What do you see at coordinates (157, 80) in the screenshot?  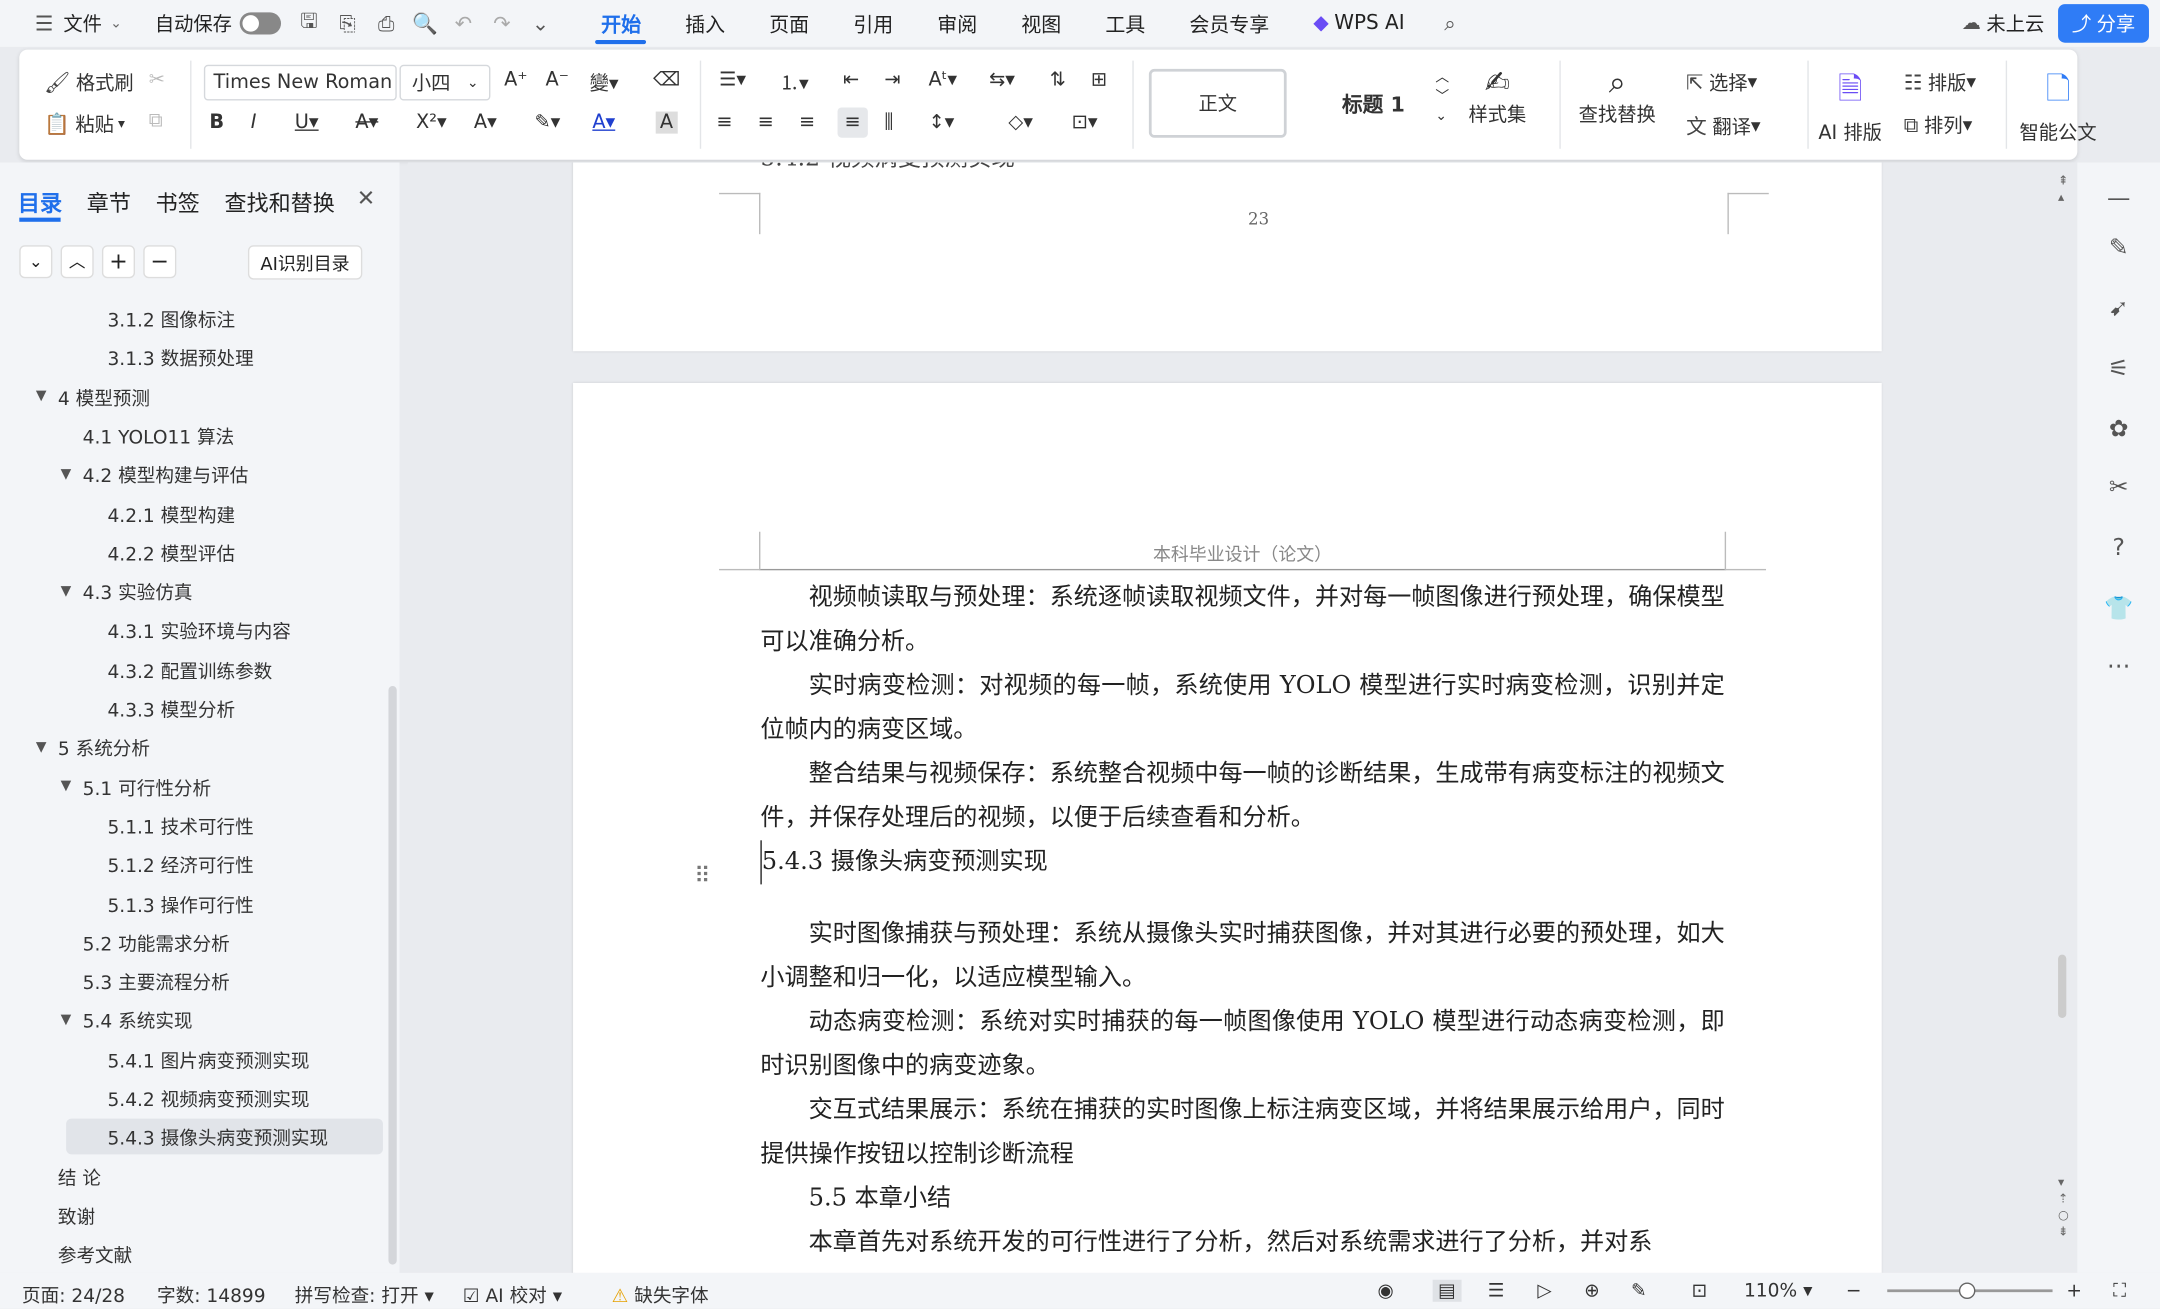 I see `cut-icon: ✂` at bounding box center [157, 80].